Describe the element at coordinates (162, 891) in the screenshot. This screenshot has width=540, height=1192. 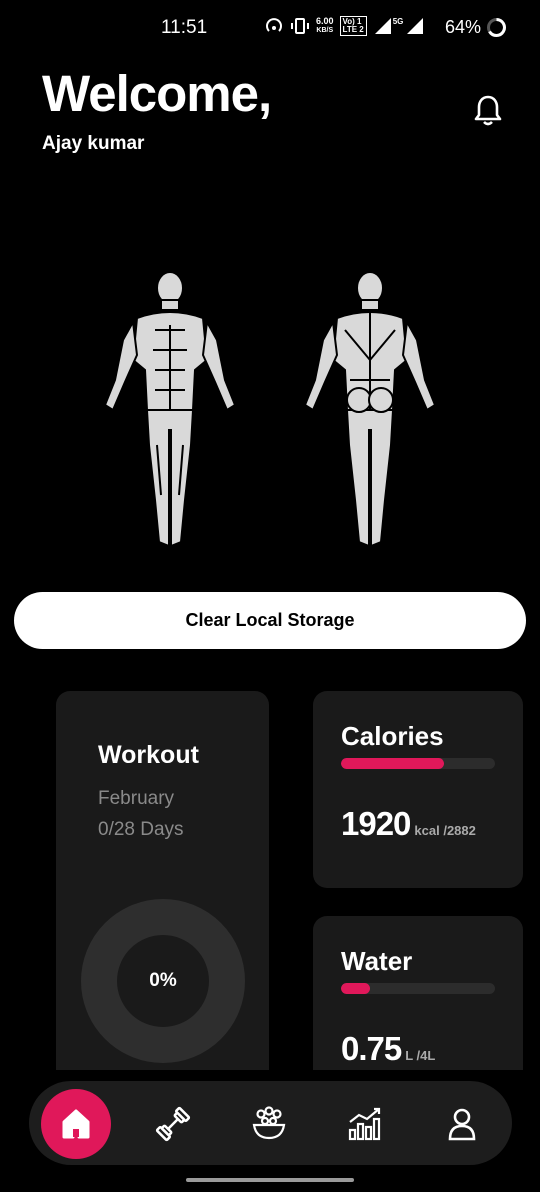
I see `workout-card: Workout February 0/28 Days 0%` at that location.